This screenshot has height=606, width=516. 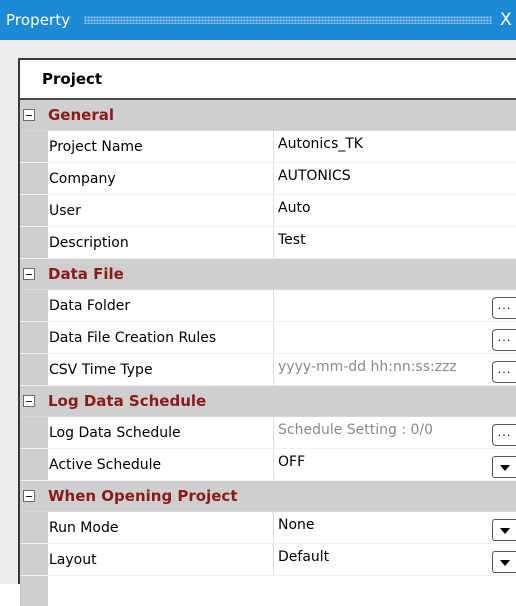 What do you see at coordinates (133, 337) in the screenshot?
I see `property-name: Data File Creation Rules` at bounding box center [133, 337].